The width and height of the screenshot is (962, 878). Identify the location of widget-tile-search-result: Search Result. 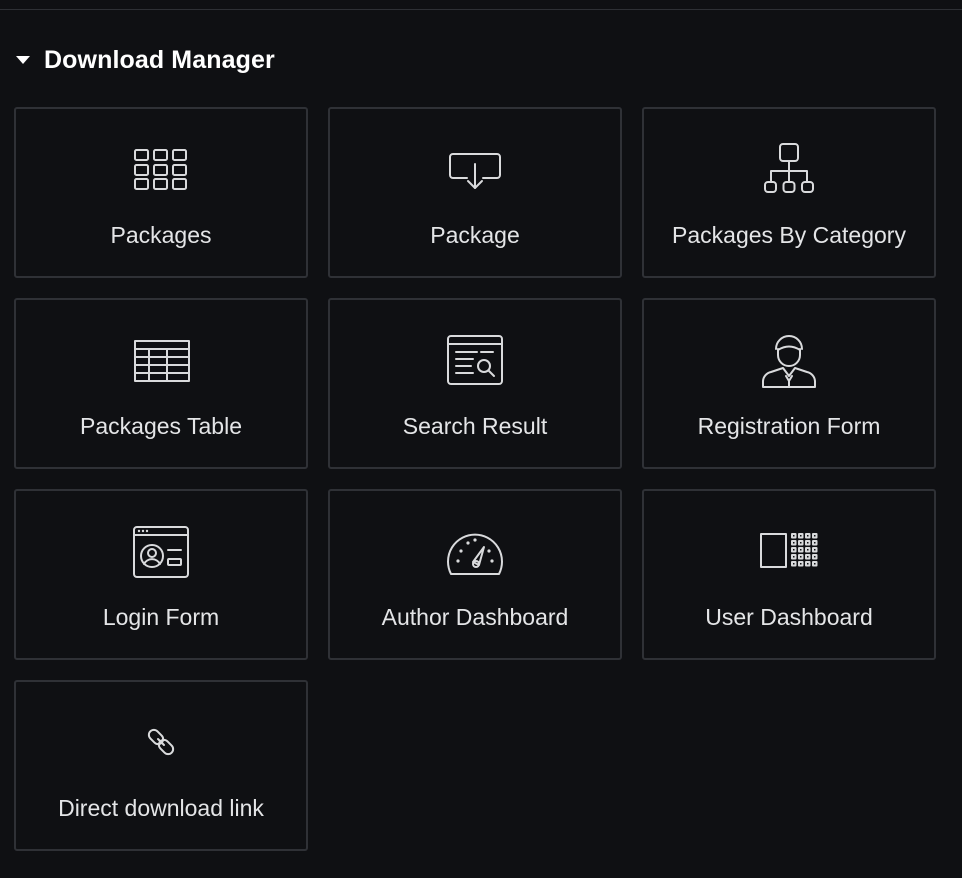
(475, 383).